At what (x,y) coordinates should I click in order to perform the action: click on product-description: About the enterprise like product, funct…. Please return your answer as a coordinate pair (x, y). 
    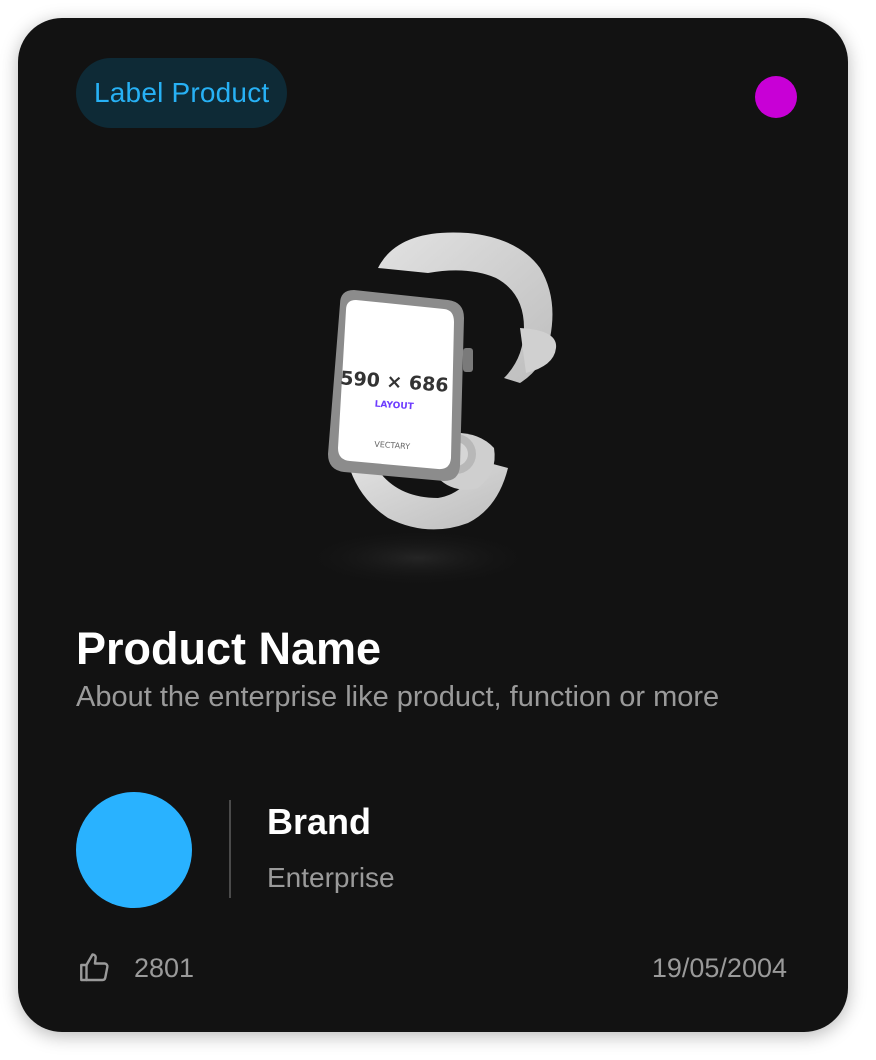
    Looking at the image, I should click on (398, 697).